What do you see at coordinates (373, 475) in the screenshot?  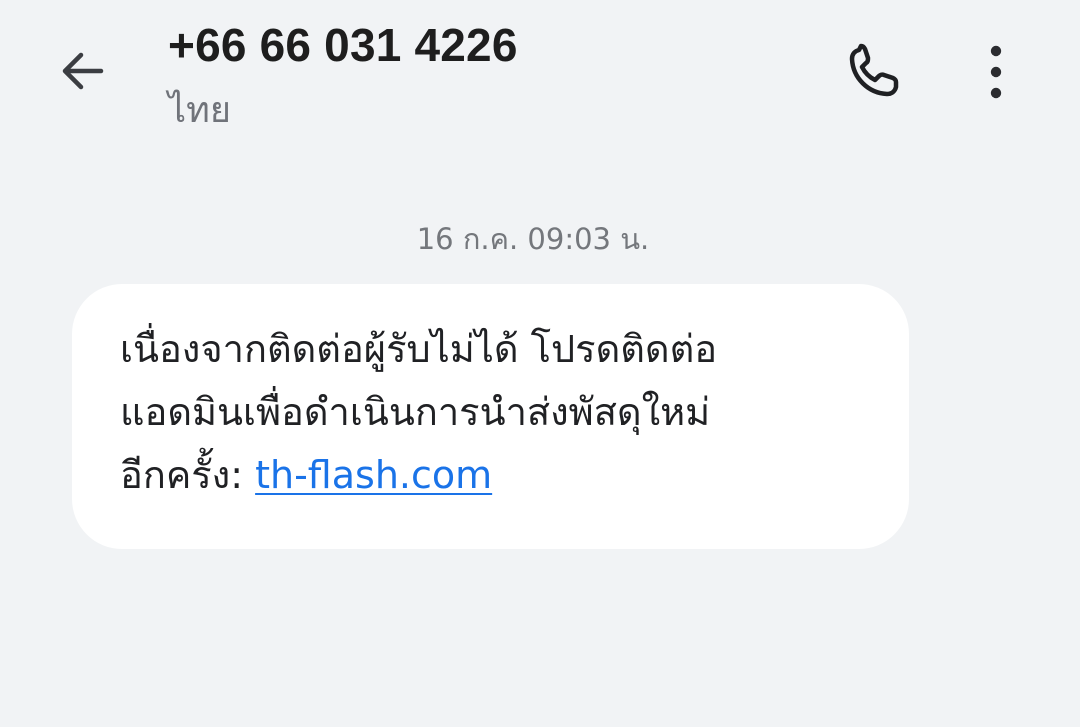 I see `message-link: th-flash.com` at bounding box center [373, 475].